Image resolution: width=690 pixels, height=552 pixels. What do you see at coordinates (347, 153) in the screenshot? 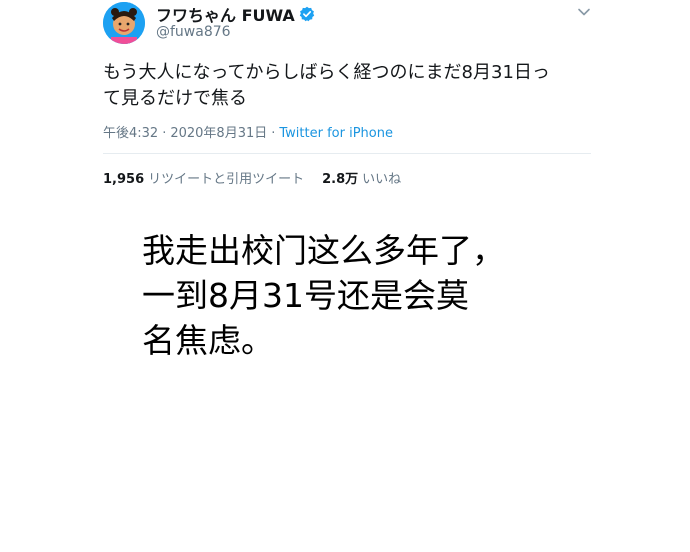
I see `divider` at bounding box center [347, 153].